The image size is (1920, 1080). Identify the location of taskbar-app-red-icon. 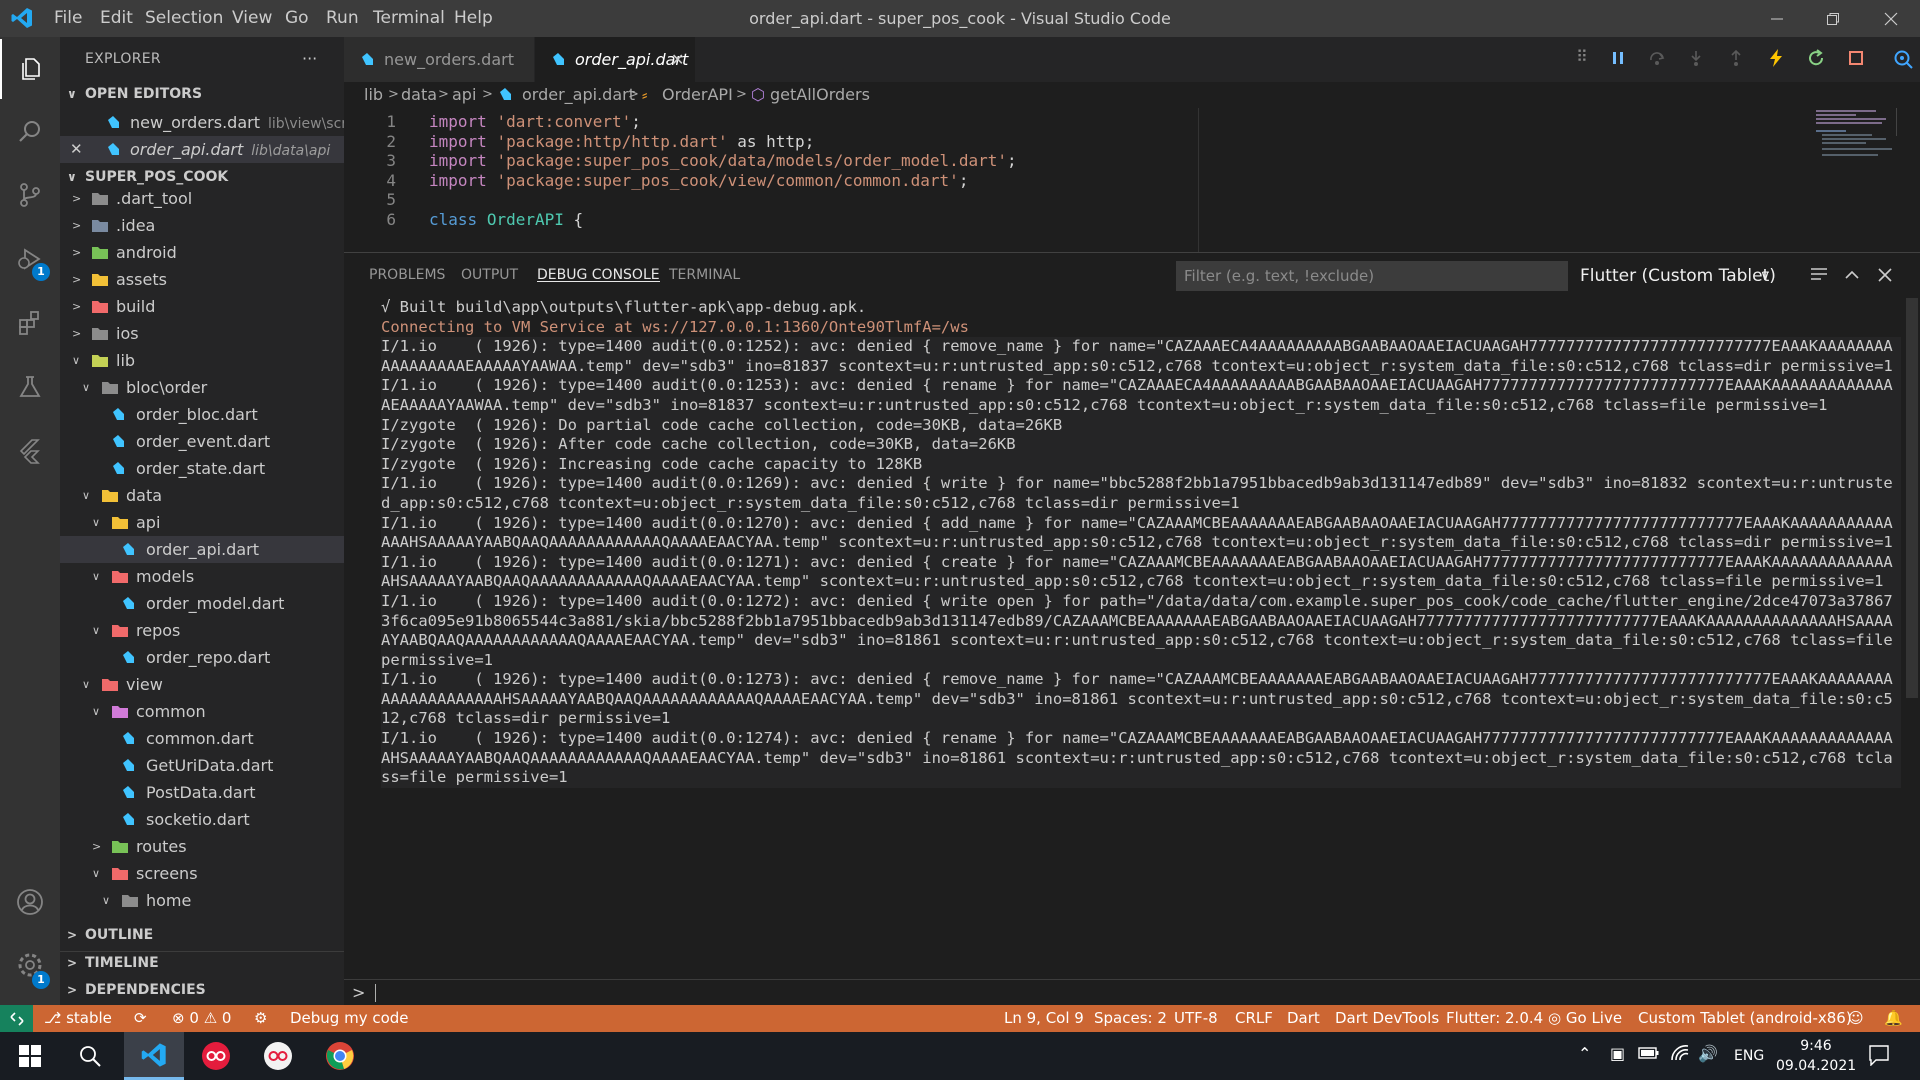
(216, 1056).